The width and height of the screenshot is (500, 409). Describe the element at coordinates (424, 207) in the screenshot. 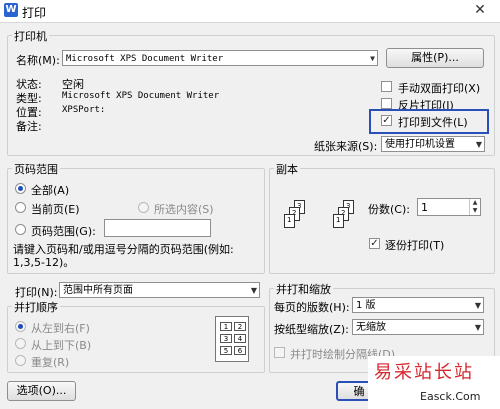

I see `copies-count-value: 1` at that location.